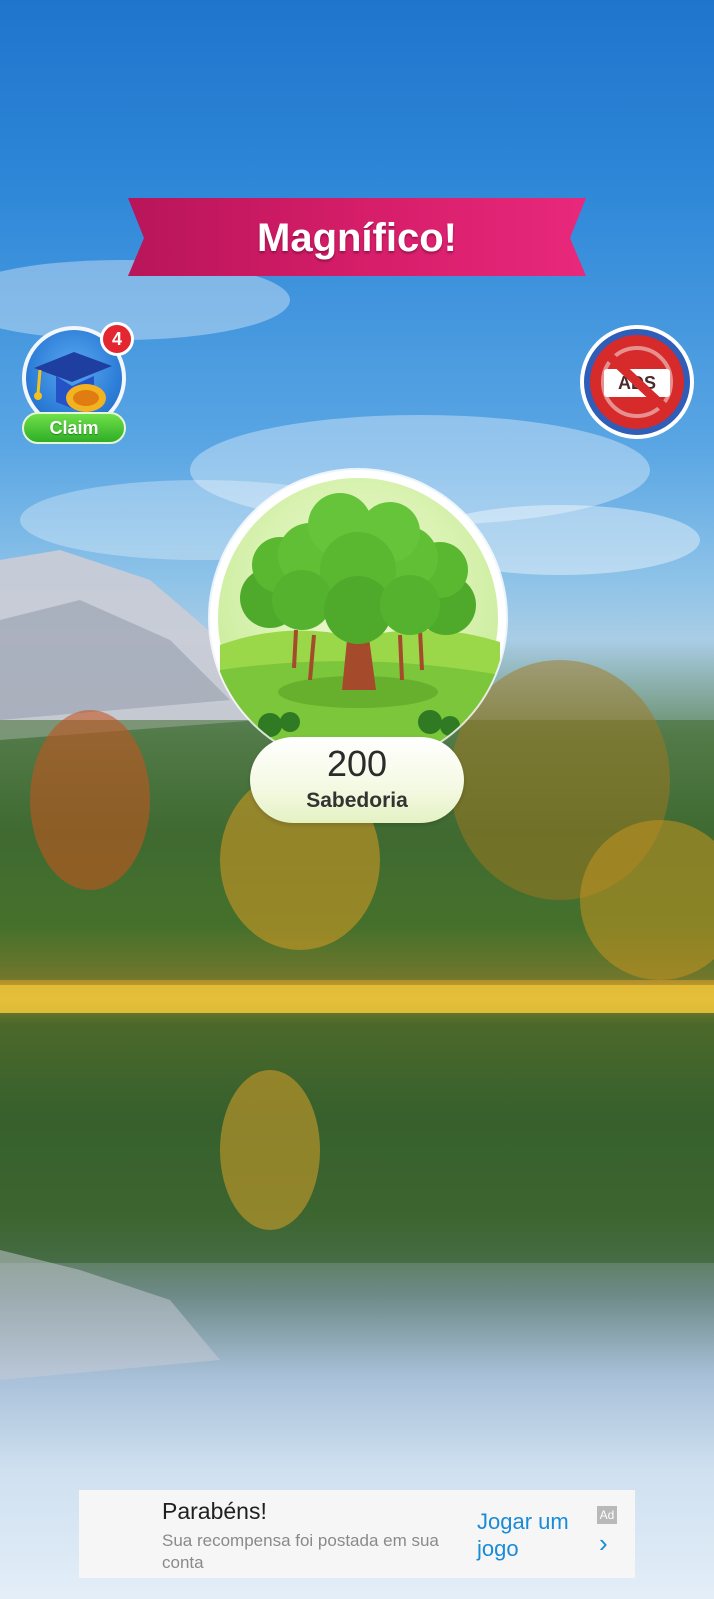 This screenshot has width=714, height=1599. I want to click on banner-title: Magnífico!, so click(357, 237).